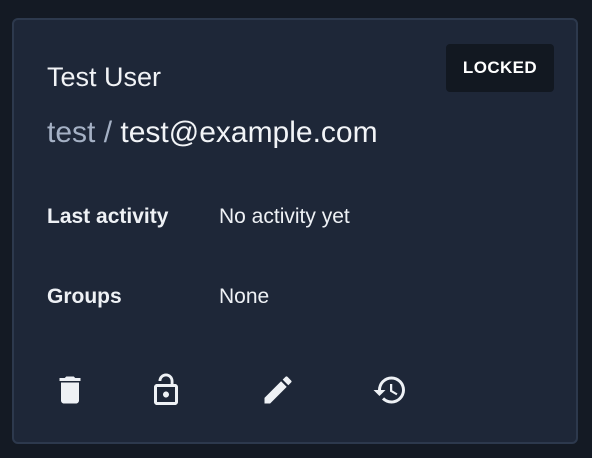 The height and width of the screenshot is (458, 592). What do you see at coordinates (104, 77) in the screenshot?
I see `user-display-name: Test User` at bounding box center [104, 77].